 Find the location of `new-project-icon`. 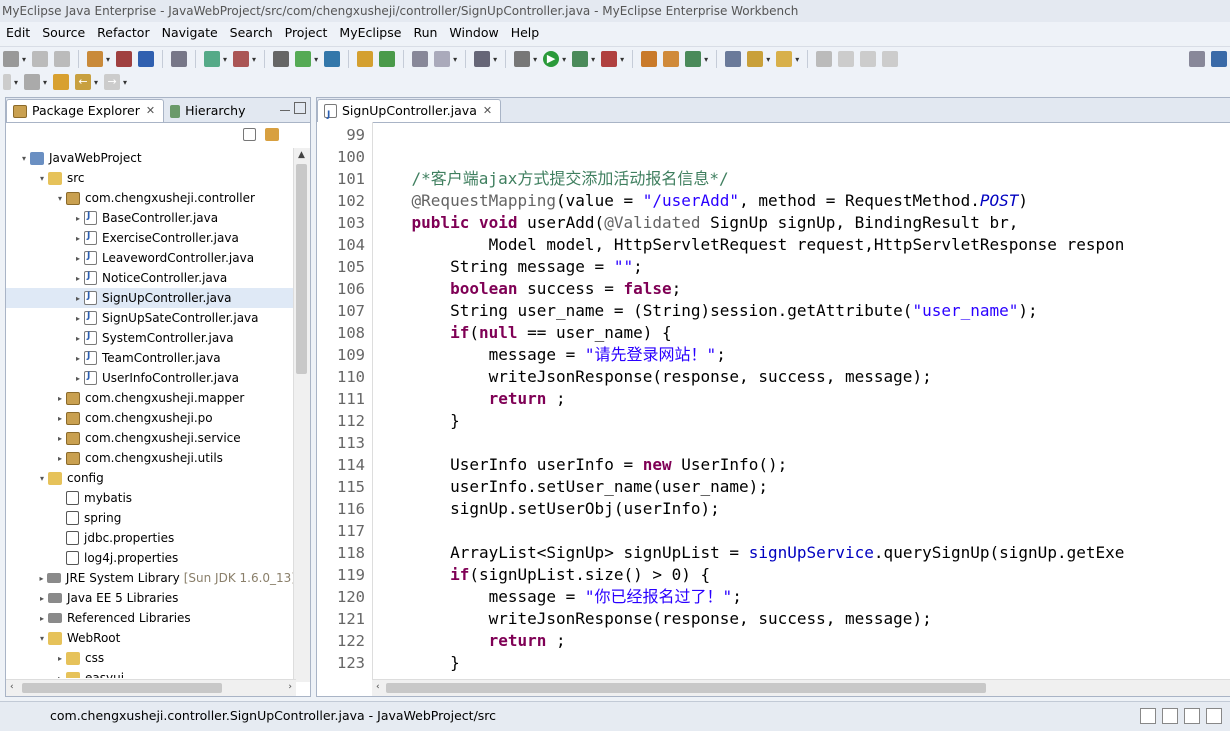

new-project-icon is located at coordinates (95, 59).